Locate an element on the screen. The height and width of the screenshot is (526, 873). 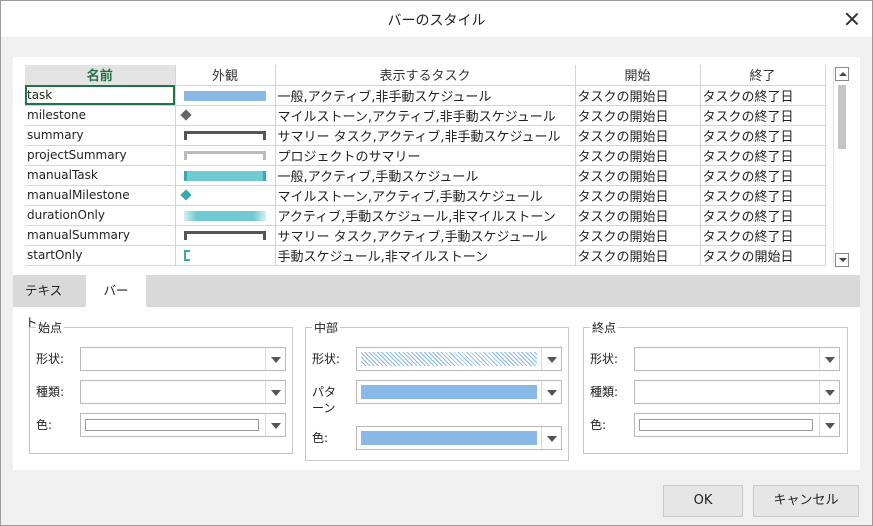
cell-tasks: 一般,アクティブ,非手動スケジュール is located at coordinates (425, 95).